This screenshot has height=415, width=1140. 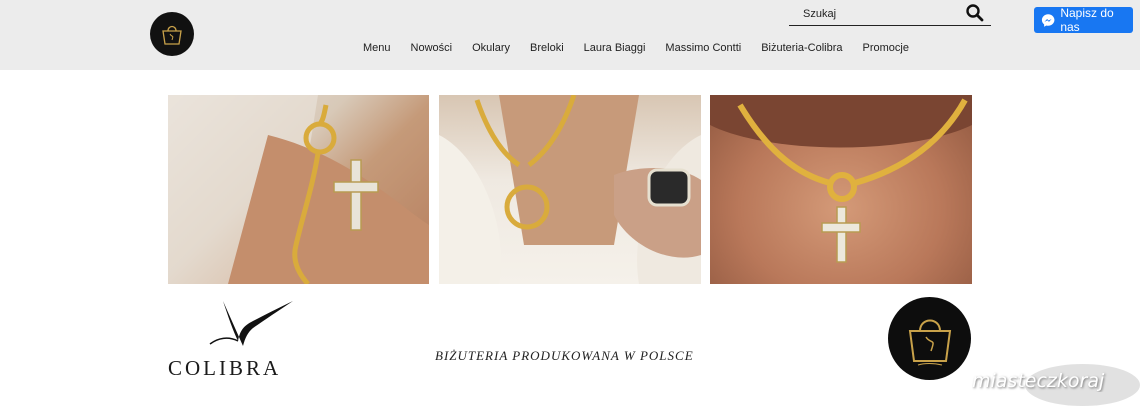 I want to click on site-watermark: miasteczkoraj, so click(x=1038, y=381).